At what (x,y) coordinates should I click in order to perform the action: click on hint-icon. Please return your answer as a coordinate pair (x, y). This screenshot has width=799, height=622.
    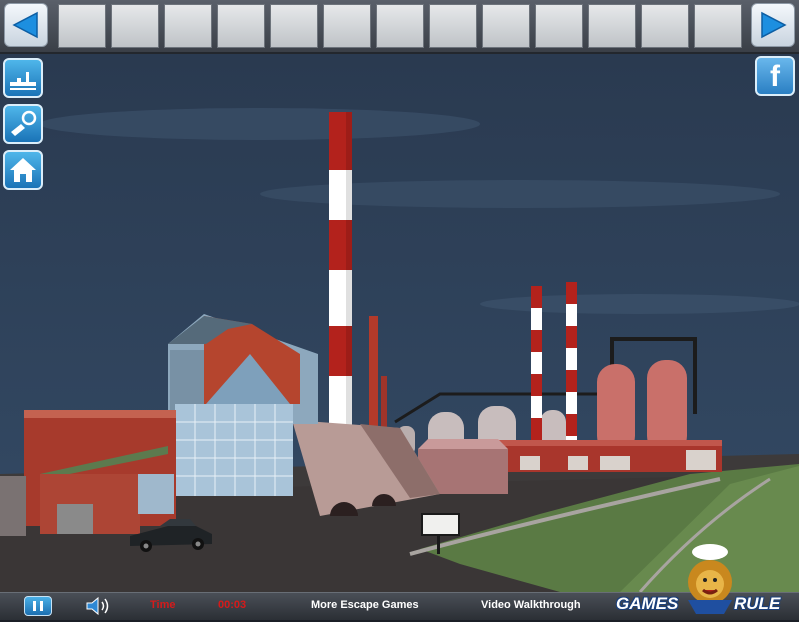
    Looking at the image, I should click on (24, 123).